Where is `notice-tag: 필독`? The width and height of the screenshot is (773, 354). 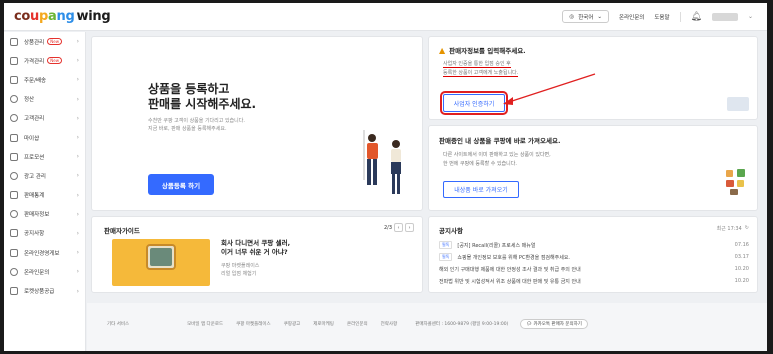 notice-tag: 필독 is located at coordinates (446, 245).